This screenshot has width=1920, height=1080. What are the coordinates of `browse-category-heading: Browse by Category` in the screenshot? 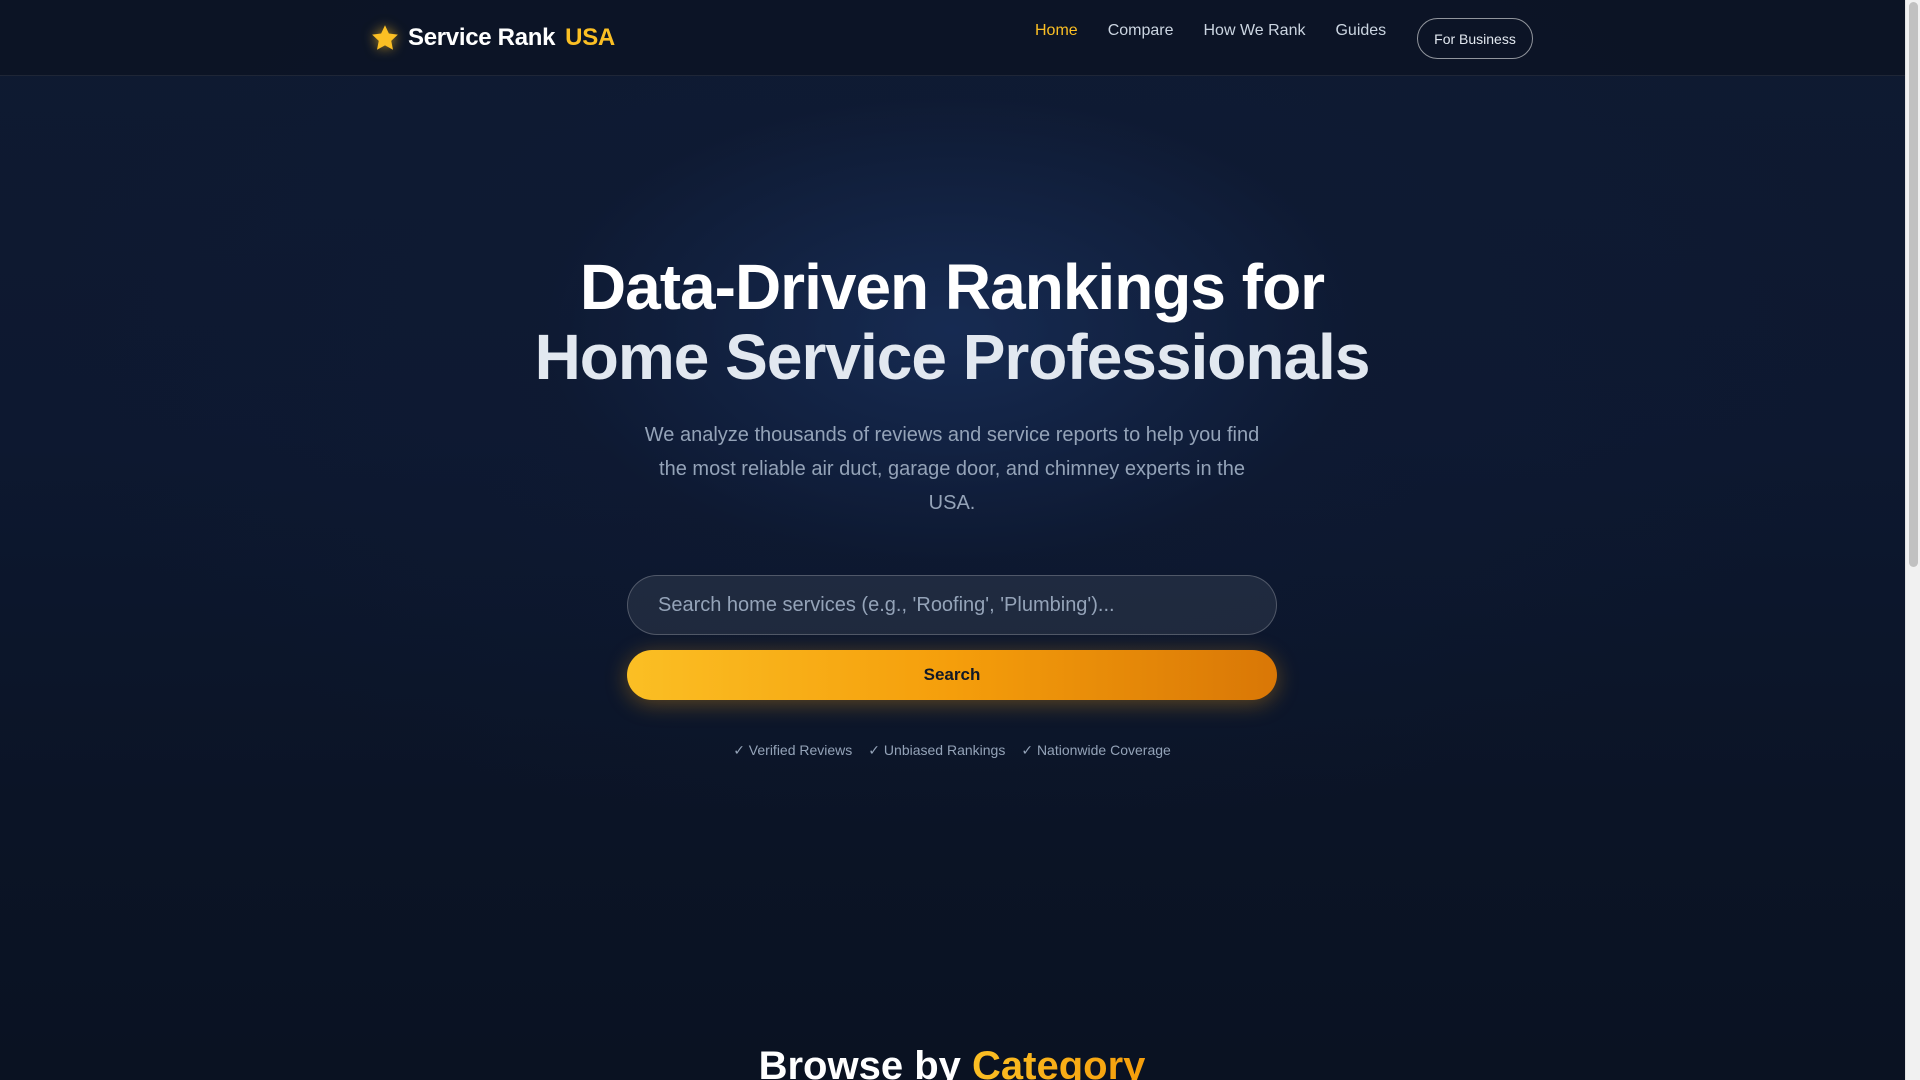 It's located at (952, 1062).